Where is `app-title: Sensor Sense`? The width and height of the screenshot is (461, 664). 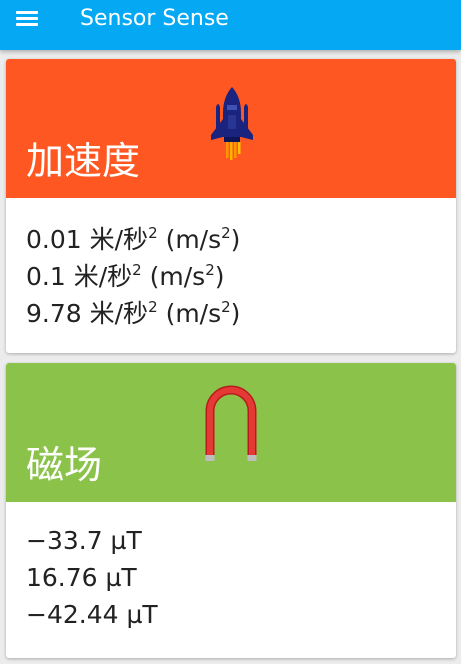 app-title: Sensor Sense is located at coordinates (154, 18).